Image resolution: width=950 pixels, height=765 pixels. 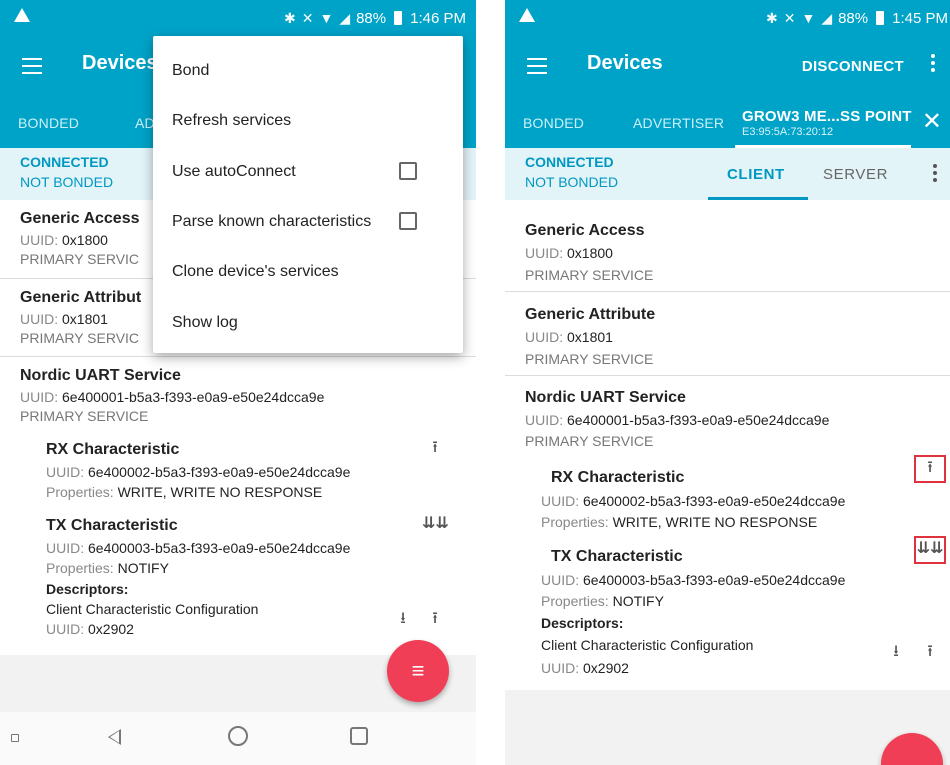 What do you see at coordinates (727, 67) in the screenshot?
I see `app-bar: Devices DISCONNECT` at bounding box center [727, 67].